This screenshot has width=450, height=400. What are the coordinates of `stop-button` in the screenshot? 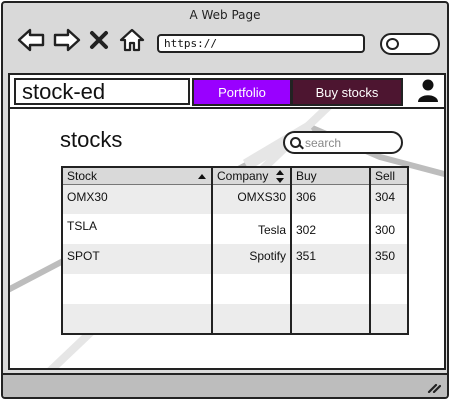 It's located at (99, 40).